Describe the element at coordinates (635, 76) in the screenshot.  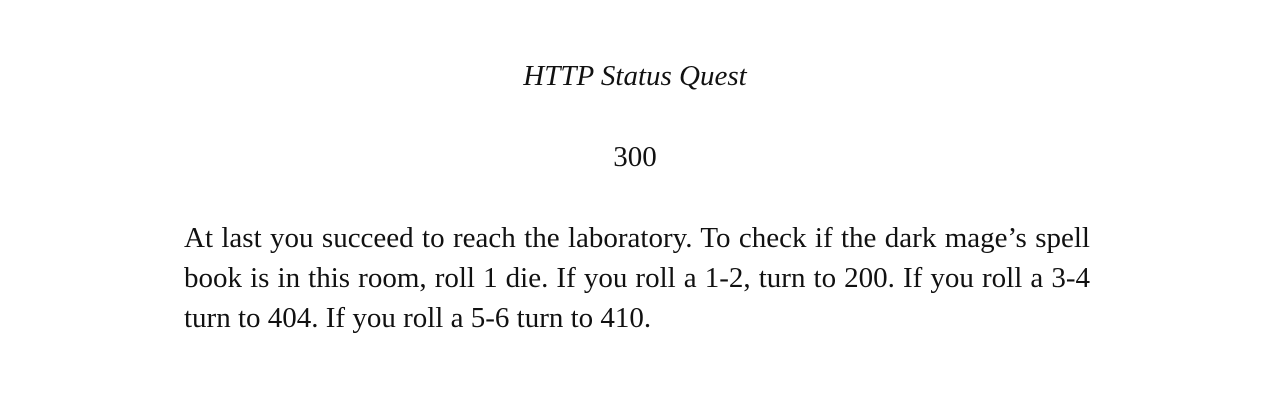
I see `book-title: HTTP Status Quest` at that location.